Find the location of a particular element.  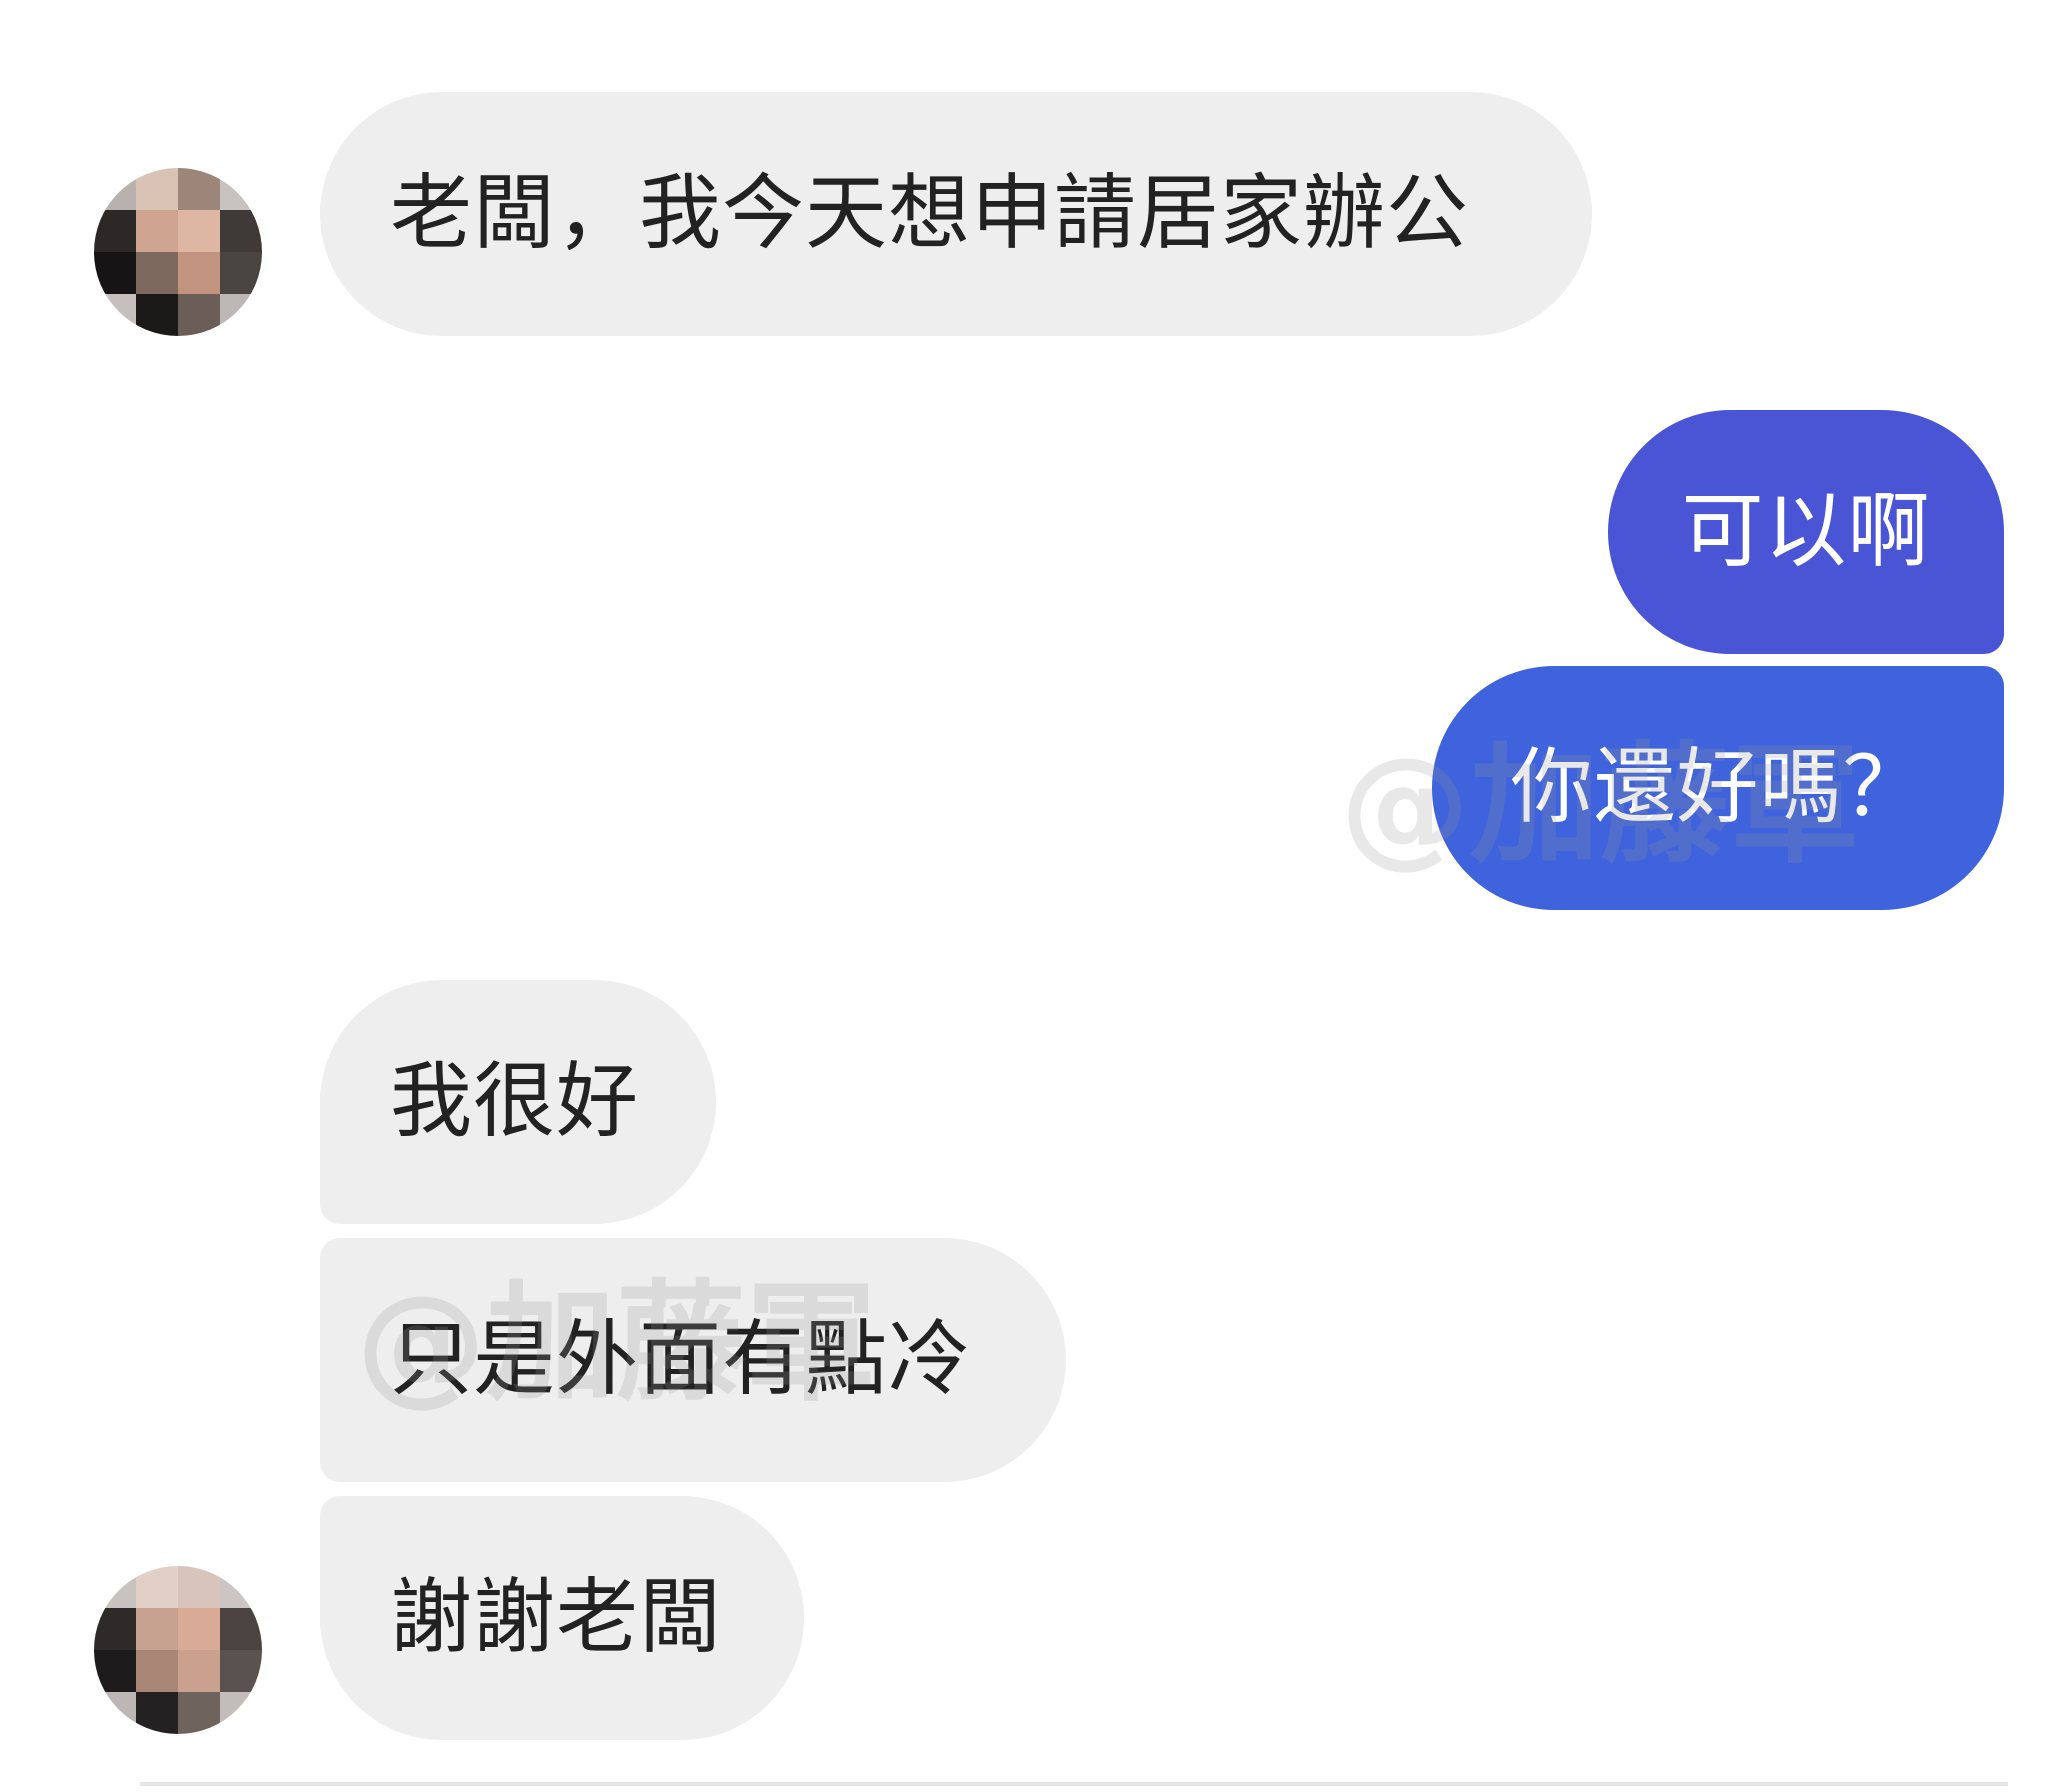

message-text: 可以啊 is located at coordinates (1806, 531).